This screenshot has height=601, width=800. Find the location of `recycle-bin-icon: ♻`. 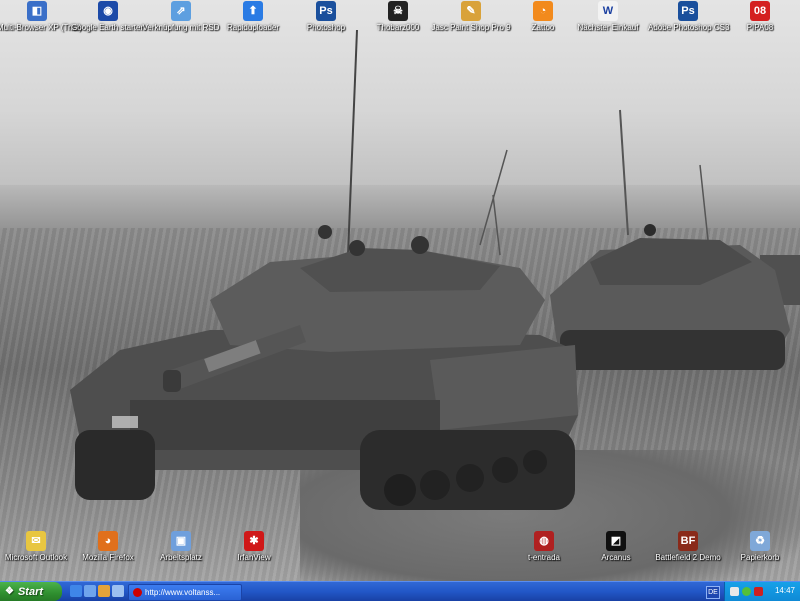

recycle-bin-icon: ♻ is located at coordinates (760, 541).